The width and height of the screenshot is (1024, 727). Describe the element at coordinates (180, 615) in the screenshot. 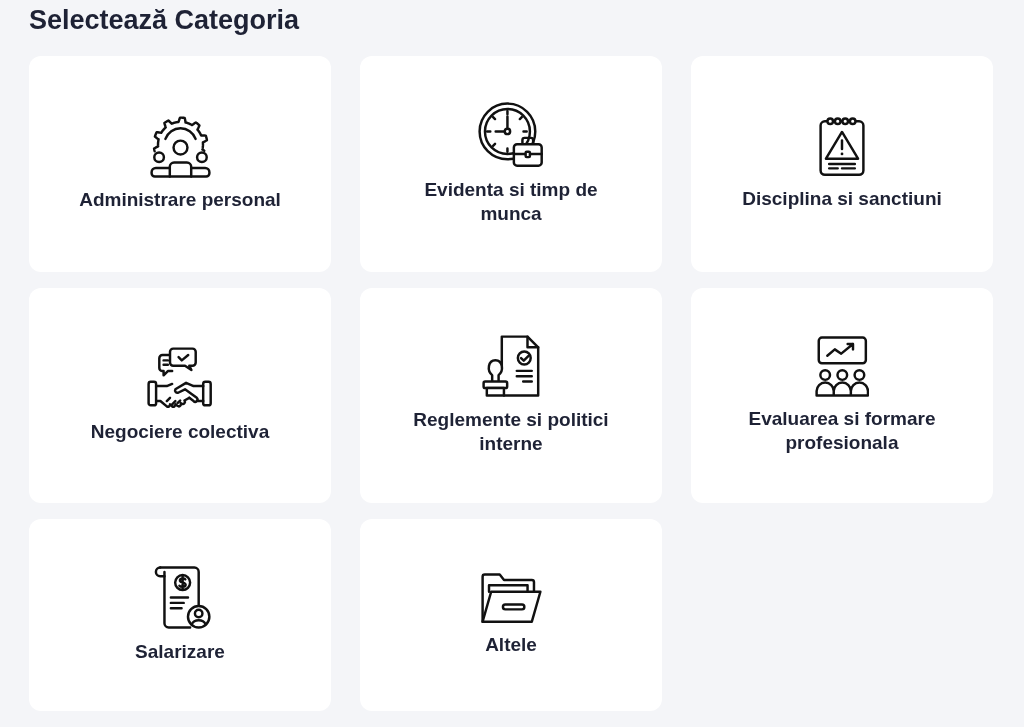

I see `category-tile: Salarizare` at that location.